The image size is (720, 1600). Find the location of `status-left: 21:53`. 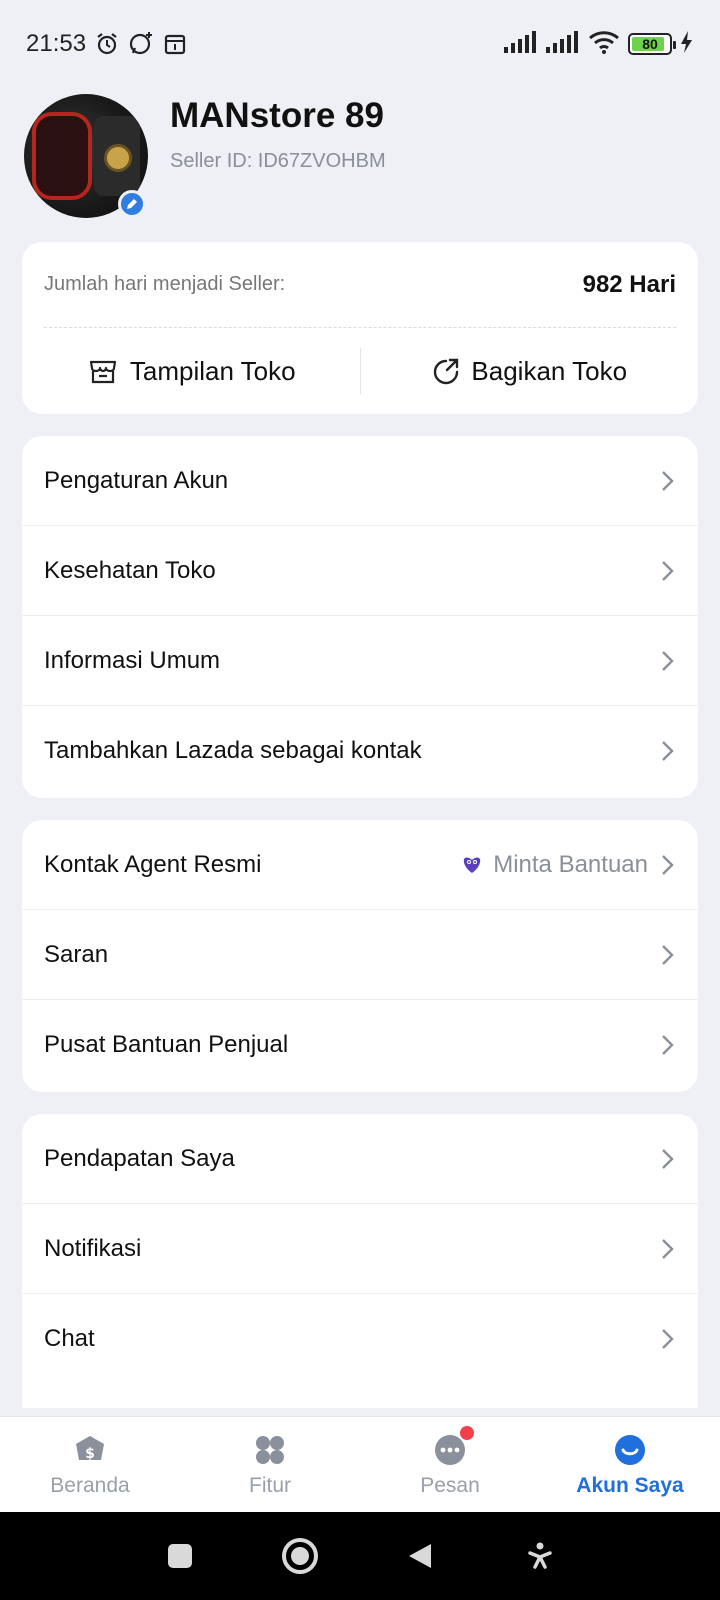

status-left: 21:53 is located at coordinates (107, 44).